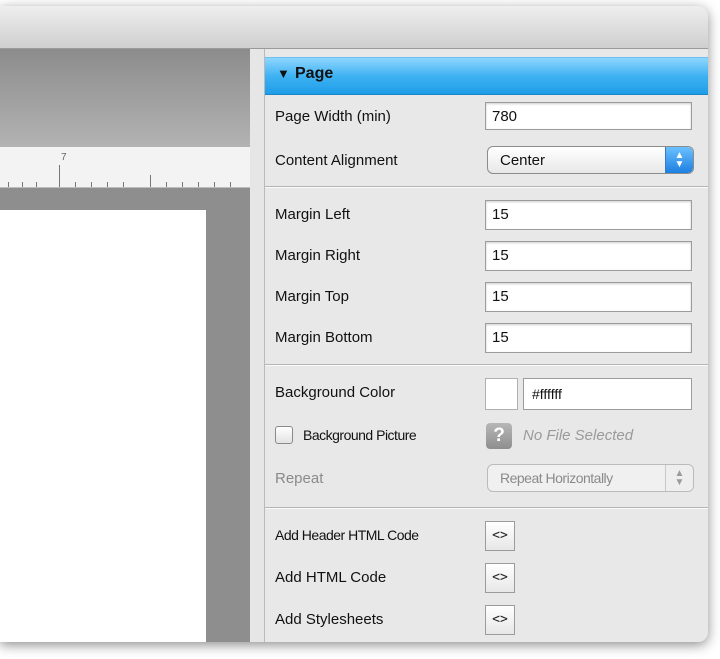  Describe the element at coordinates (125, 98) in the screenshot. I see `canvas-top-margin` at that location.